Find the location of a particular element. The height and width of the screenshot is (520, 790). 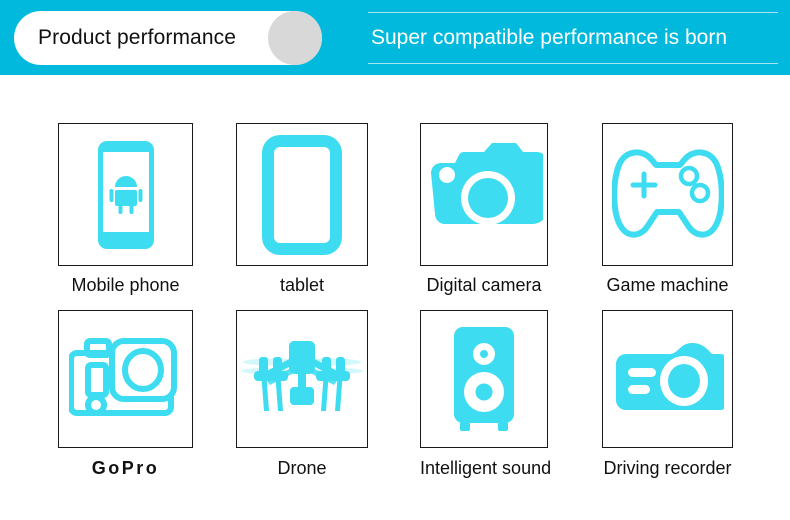

gamepad-icon is located at coordinates (667, 193).